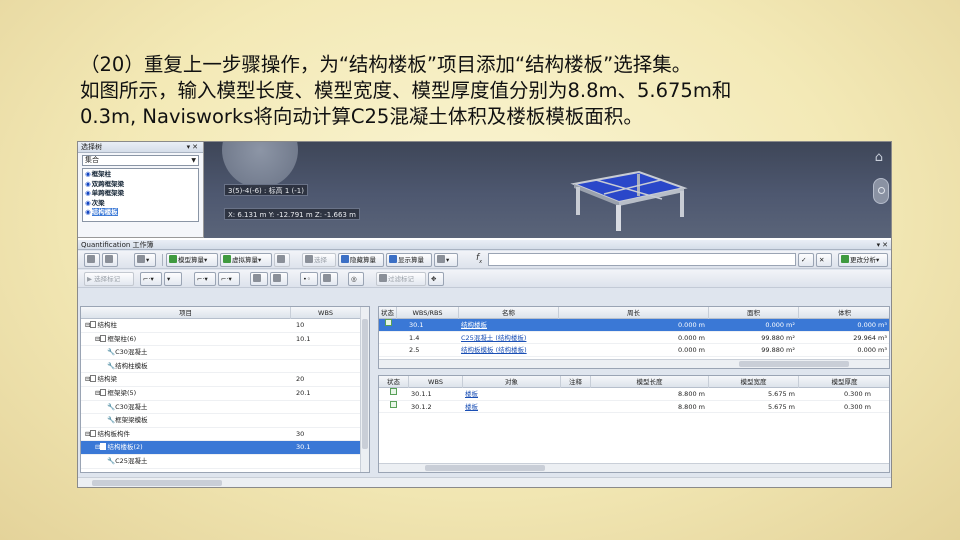  Describe the element at coordinates (266, 190) in the screenshot. I see `viewport-tooltip-grid: 3(5)-4(-6) : 标高 1 (-1)` at that location.